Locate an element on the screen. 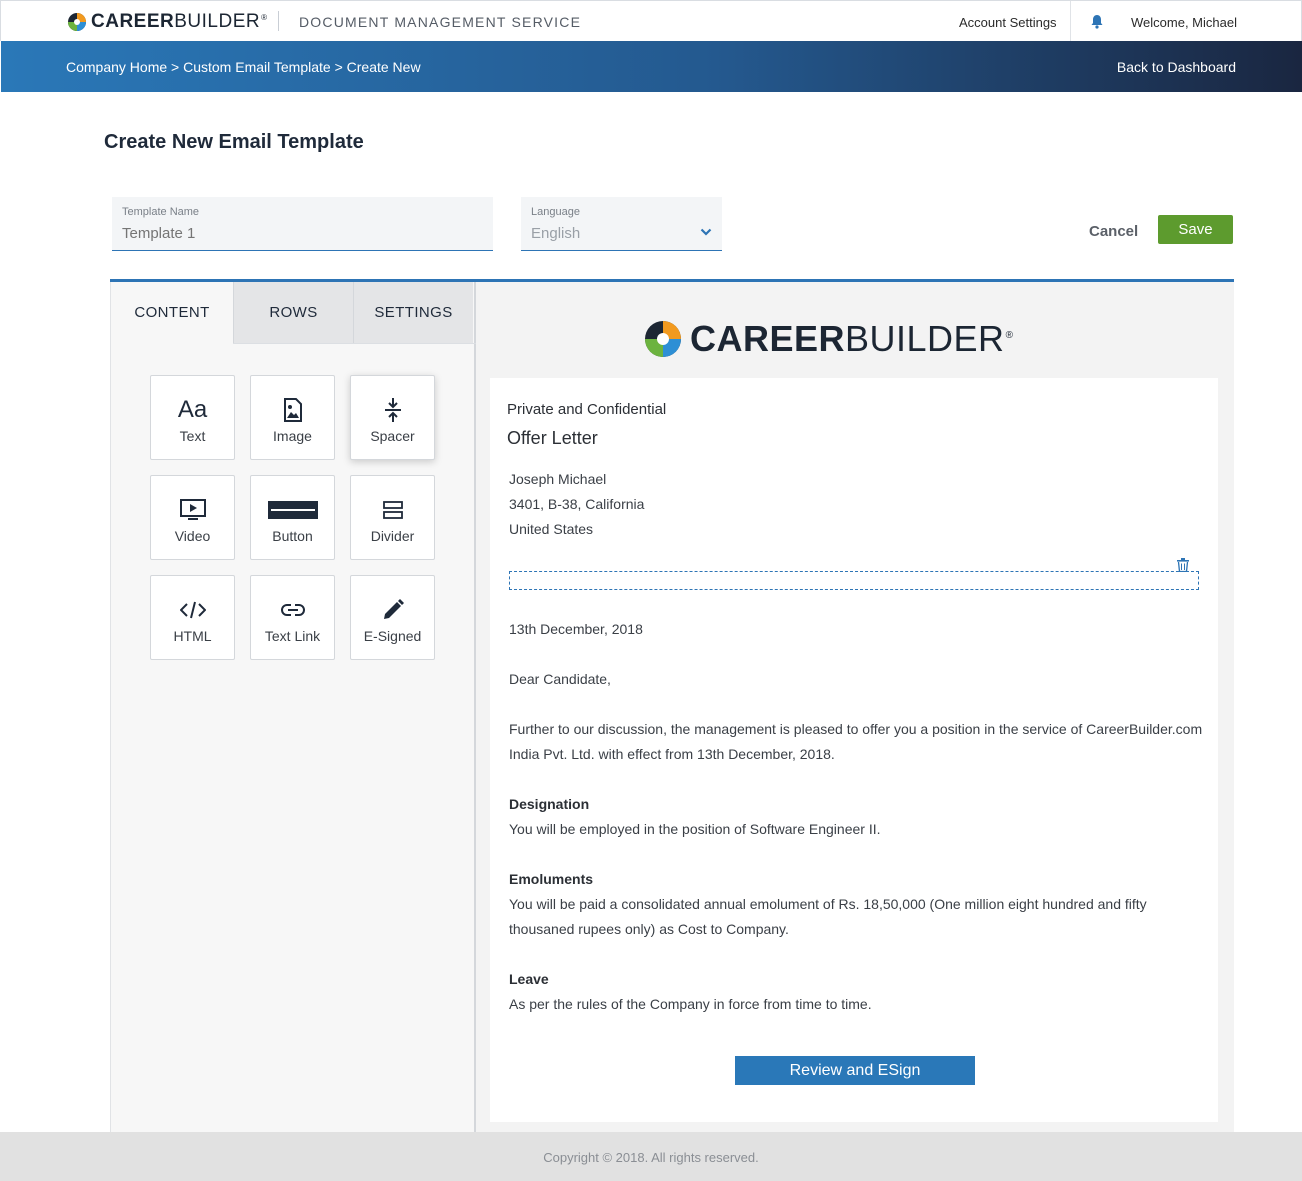 The width and height of the screenshot is (1302, 1181). footer: Copyright © 2018. All rights reserved. is located at coordinates (651, 1156).